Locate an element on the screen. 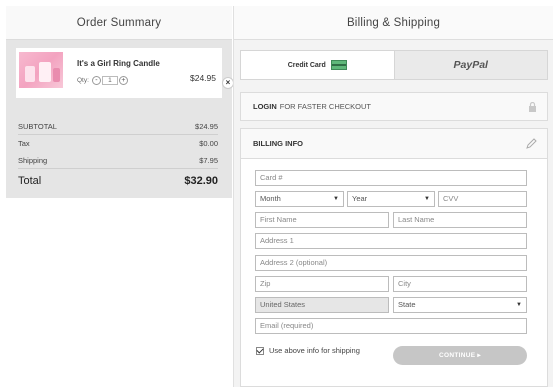 This screenshot has height=387, width=560. first-name-input: First Name is located at coordinates (322, 220).